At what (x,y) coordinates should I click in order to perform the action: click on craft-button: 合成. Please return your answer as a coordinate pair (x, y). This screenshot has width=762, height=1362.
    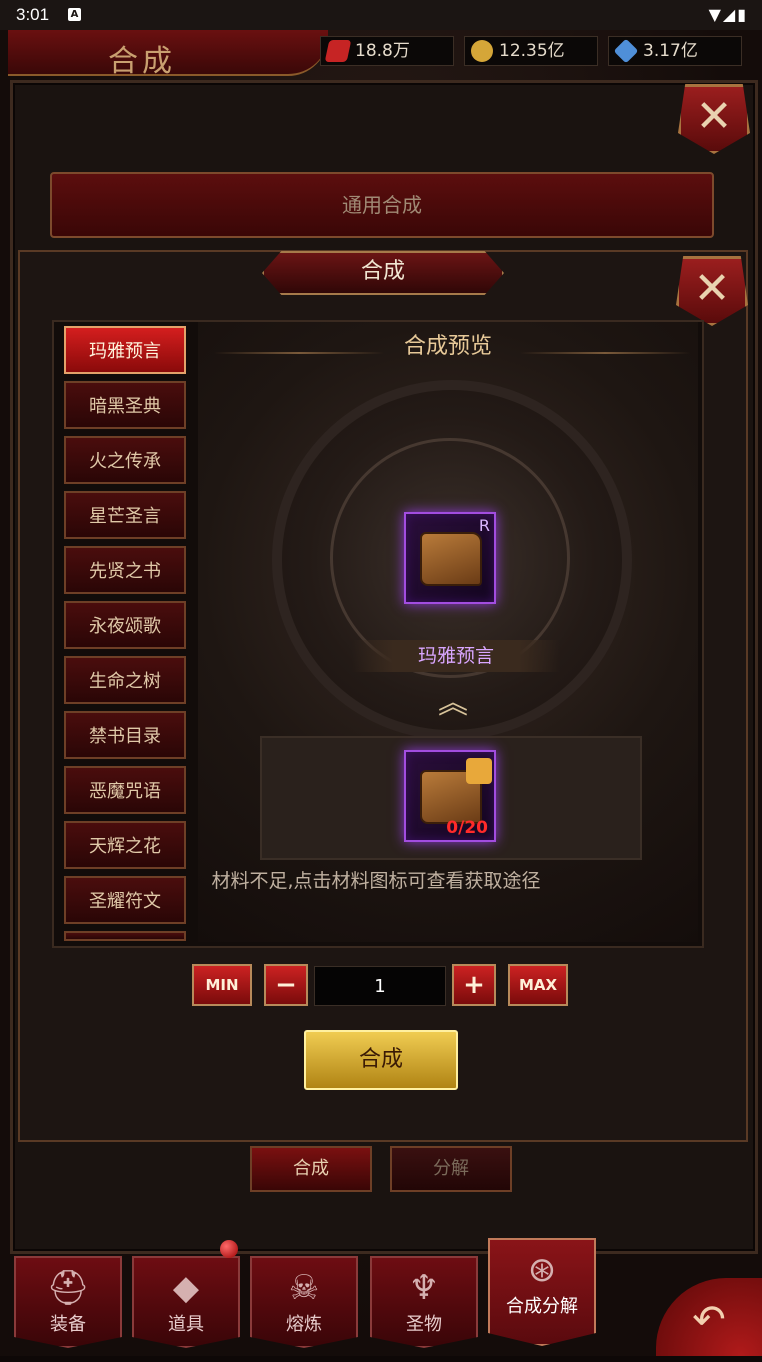
    Looking at the image, I should click on (381, 1060).